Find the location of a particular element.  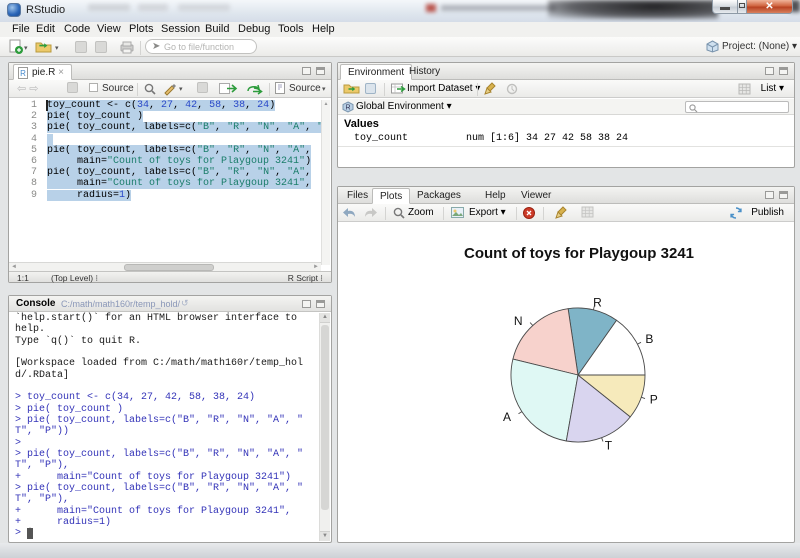

svg-text: B is located at coordinates (649, 339).